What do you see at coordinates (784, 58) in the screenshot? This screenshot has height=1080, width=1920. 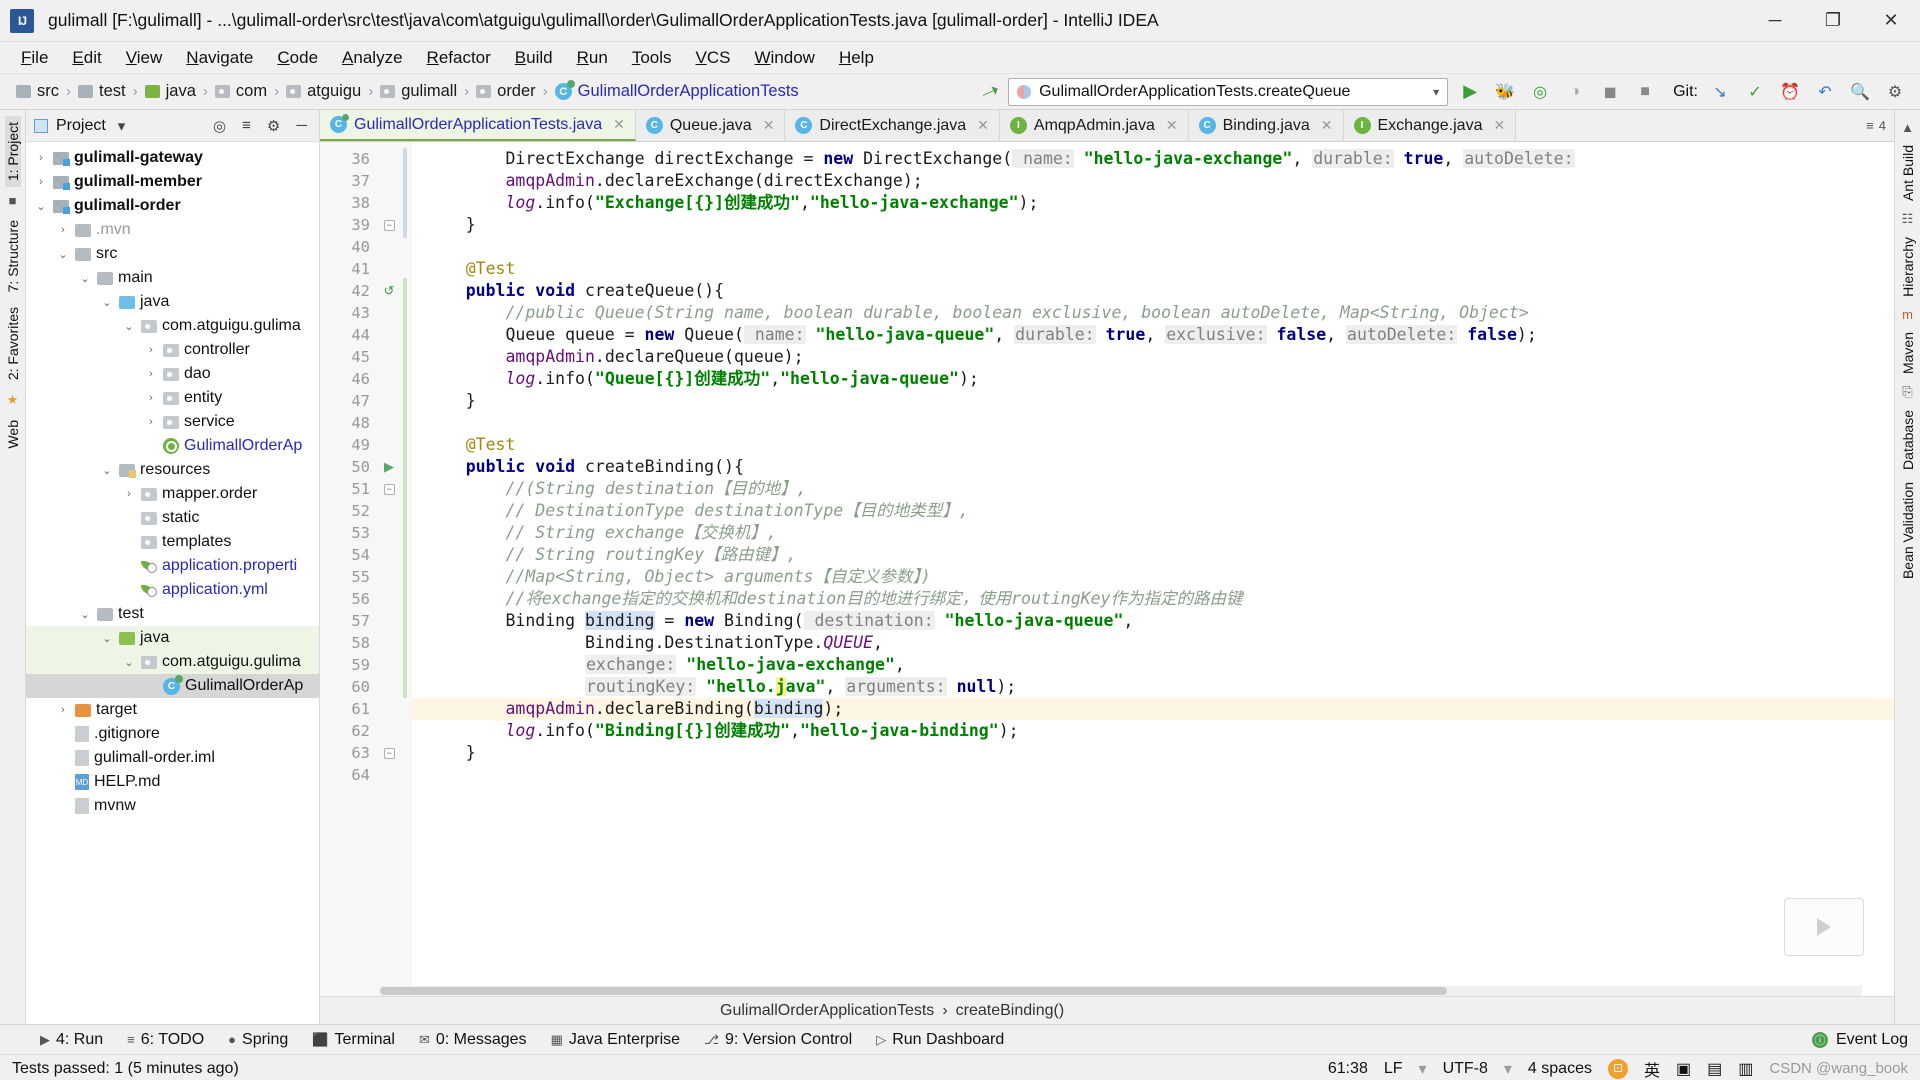 I see `menu-item-window: Window` at bounding box center [784, 58].